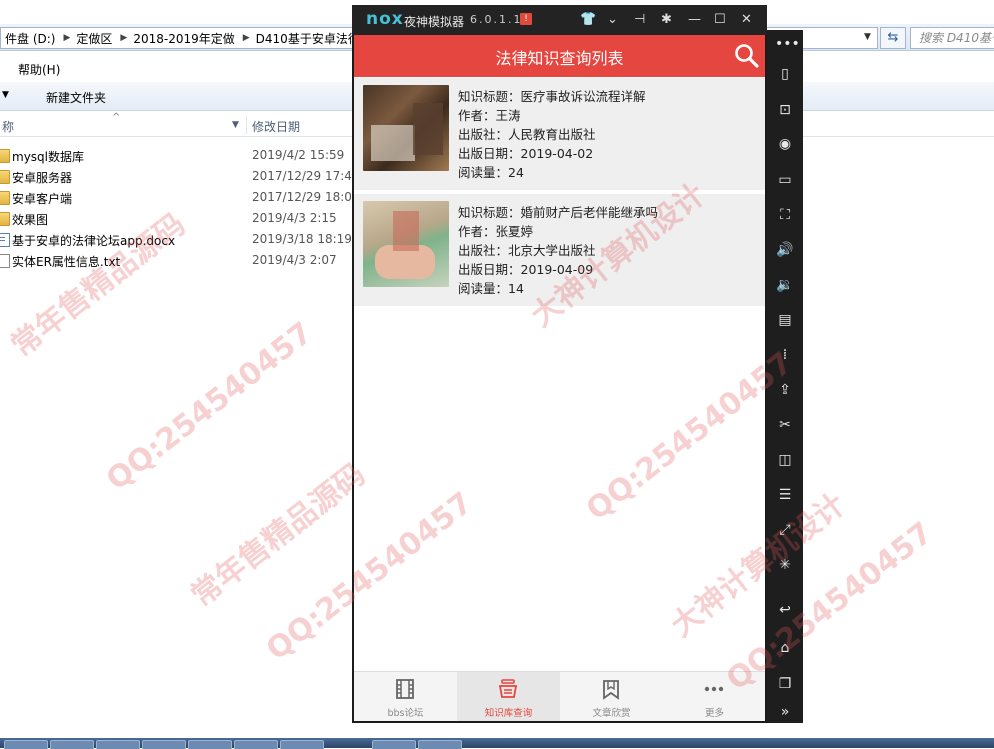 This screenshot has height=749, width=994. What do you see at coordinates (180, 219) in the screenshot?
I see `file-row: 效果图 2019/4/3 2:15` at bounding box center [180, 219].